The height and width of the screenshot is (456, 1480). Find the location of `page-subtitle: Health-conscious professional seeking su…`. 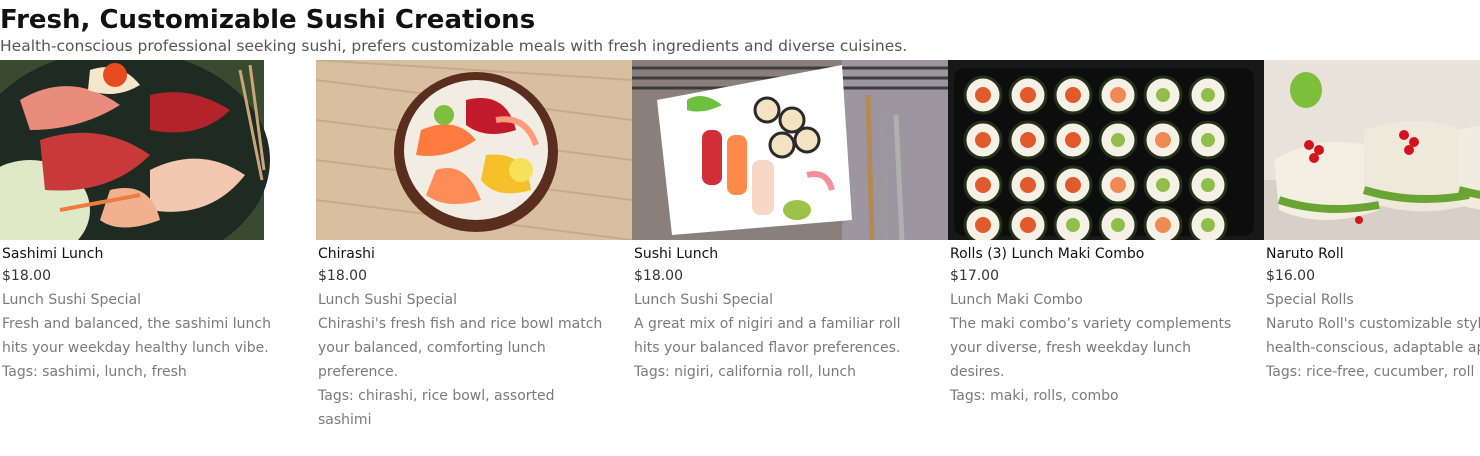

page-subtitle: Health-conscious professional seeking su… is located at coordinates (454, 46).